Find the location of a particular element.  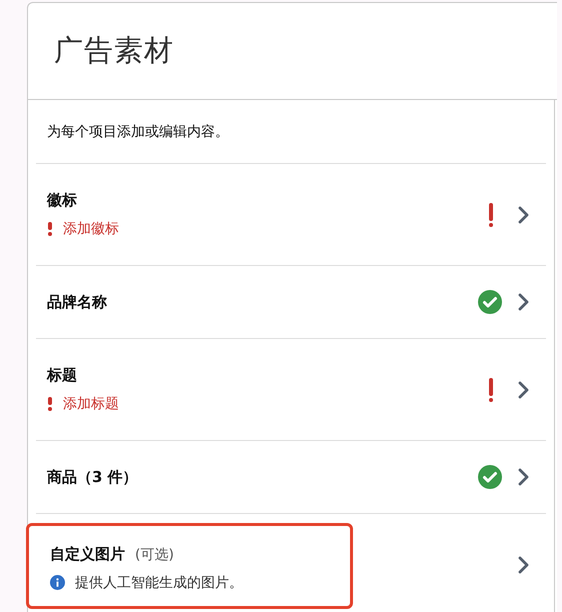

item-message: 添加徽标 is located at coordinates (91, 229).